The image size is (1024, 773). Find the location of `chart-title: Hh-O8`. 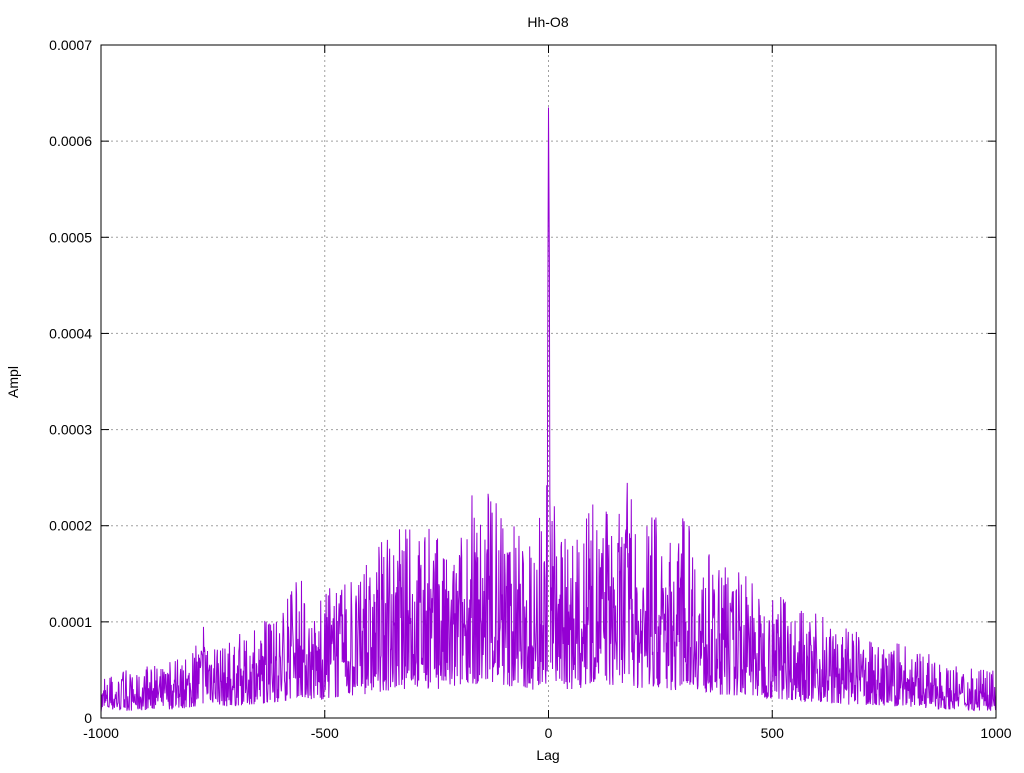

chart-title: Hh-O8 is located at coordinates (547, 22).